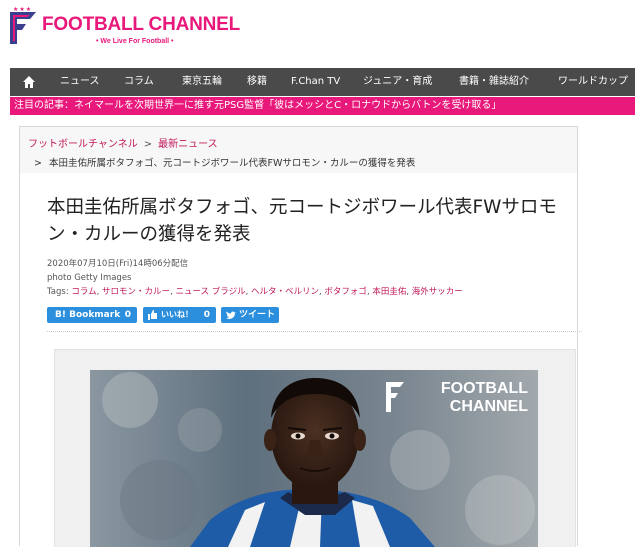 Image resolution: width=635 pixels, height=547 pixels. Describe the element at coordinates (44, 105) in the screenshot. I see `notice-label: 注目の記事：` at that location.